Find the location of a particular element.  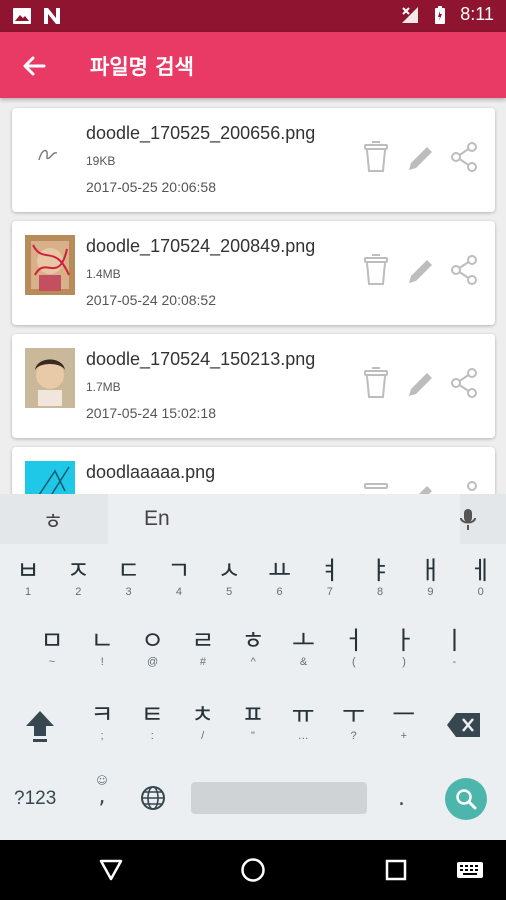

key-hint: 8 is located at coordinates (380, 592).